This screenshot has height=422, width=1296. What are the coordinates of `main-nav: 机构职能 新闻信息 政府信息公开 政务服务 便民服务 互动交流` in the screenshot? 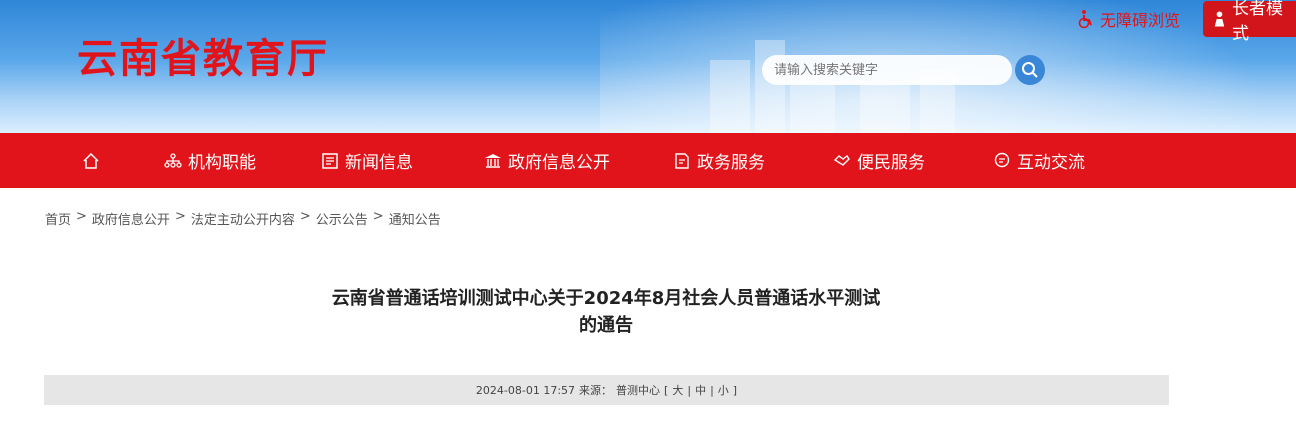 It's located at (648, 160).